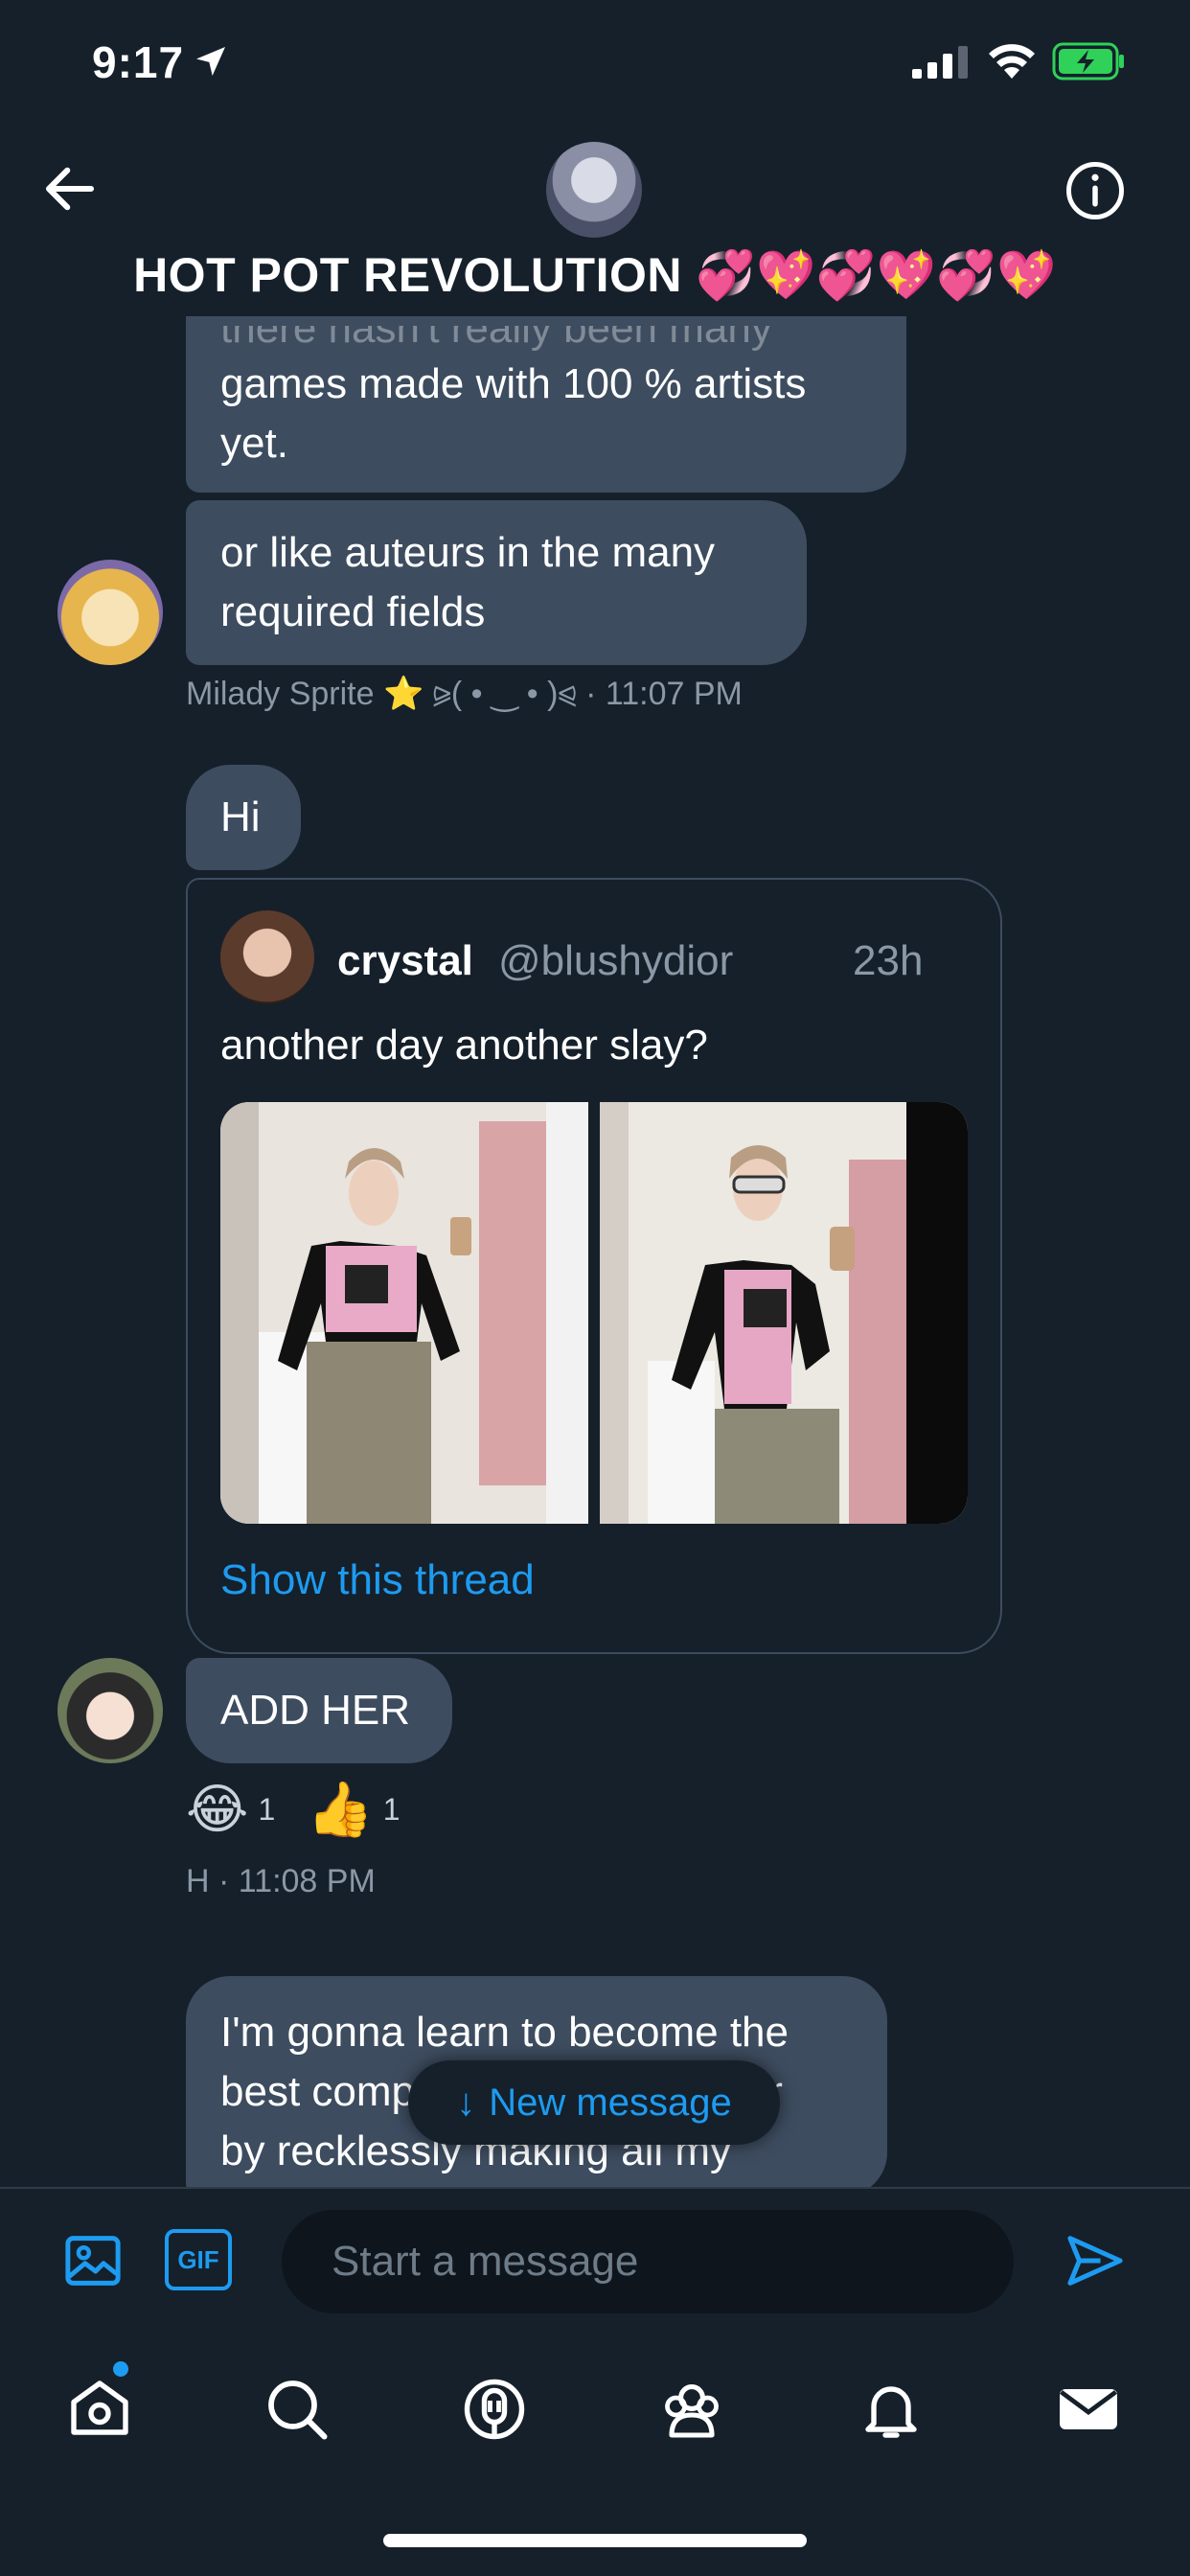  I want to click on conversation-title: HOT POT REVOLUTION 💞💖💞💖💞💖, so click(595, 275).